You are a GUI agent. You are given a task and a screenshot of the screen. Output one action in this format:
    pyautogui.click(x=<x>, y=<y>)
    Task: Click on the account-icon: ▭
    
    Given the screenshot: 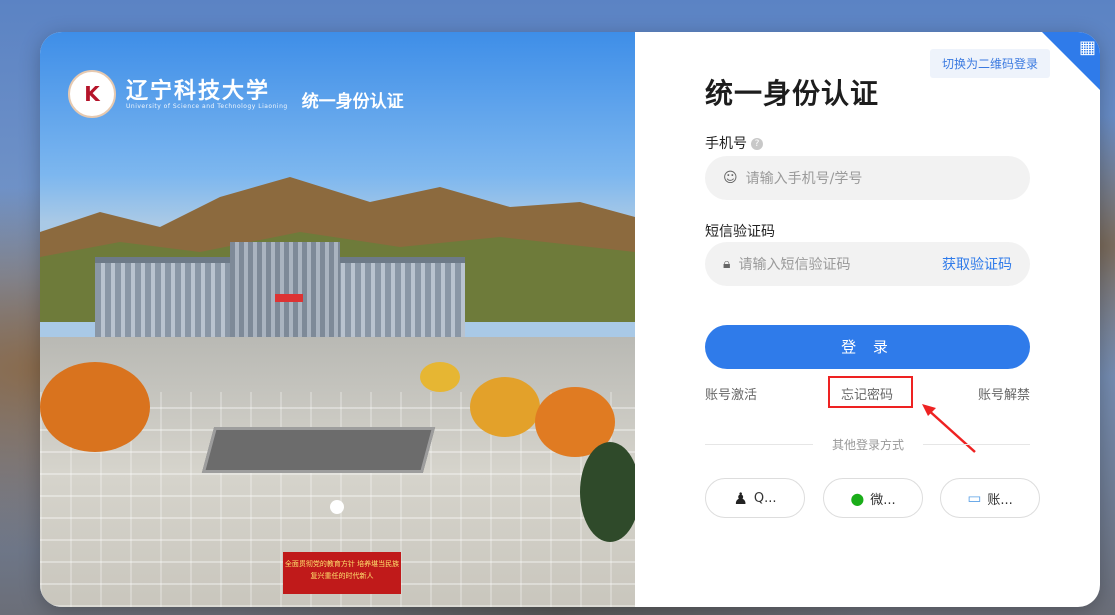 What is the action you would take?
    pyautogui.click(x=974, y=498)
    